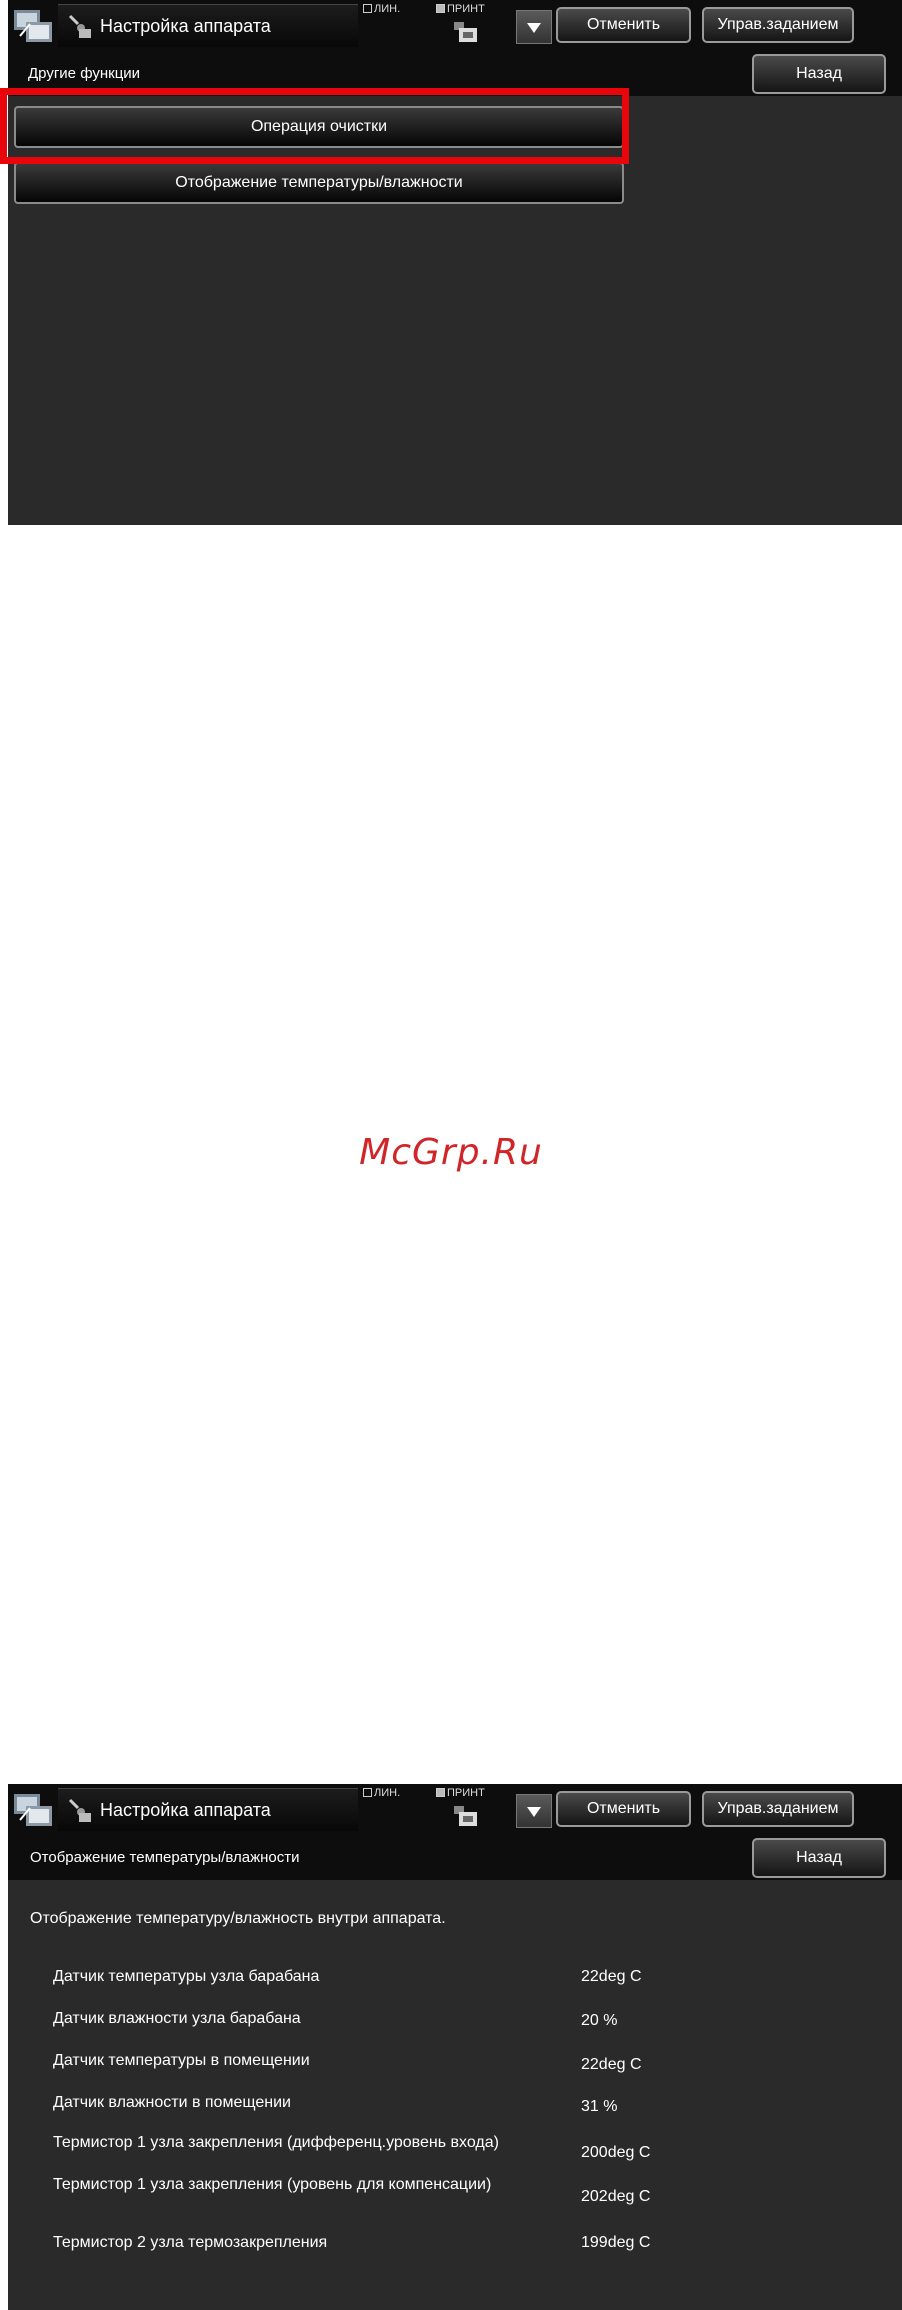  Describe the element at coordinates (172, 2102) in the screenshot. I see `sensor-label: Датчик влажности в помещении` at that location.